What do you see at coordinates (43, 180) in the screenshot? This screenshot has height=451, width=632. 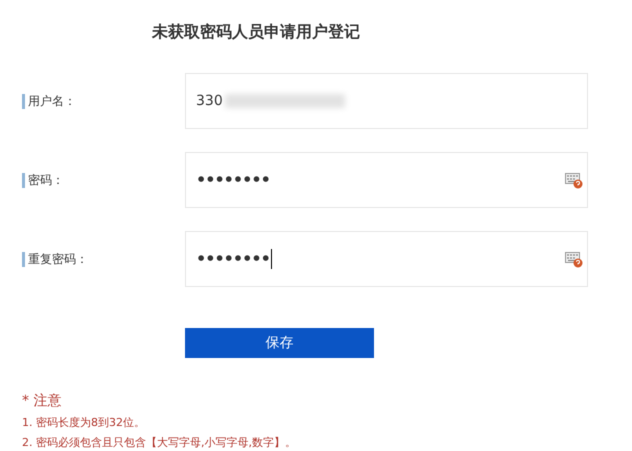 I see `field-label: 密码：` at bounding box center [43, 180].